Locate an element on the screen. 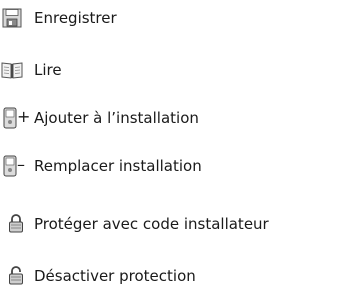 The width and height of the screenshot is (342, 298). menu-item-replace-installation: – Remplacer installation is located at coordinates (171, 166).